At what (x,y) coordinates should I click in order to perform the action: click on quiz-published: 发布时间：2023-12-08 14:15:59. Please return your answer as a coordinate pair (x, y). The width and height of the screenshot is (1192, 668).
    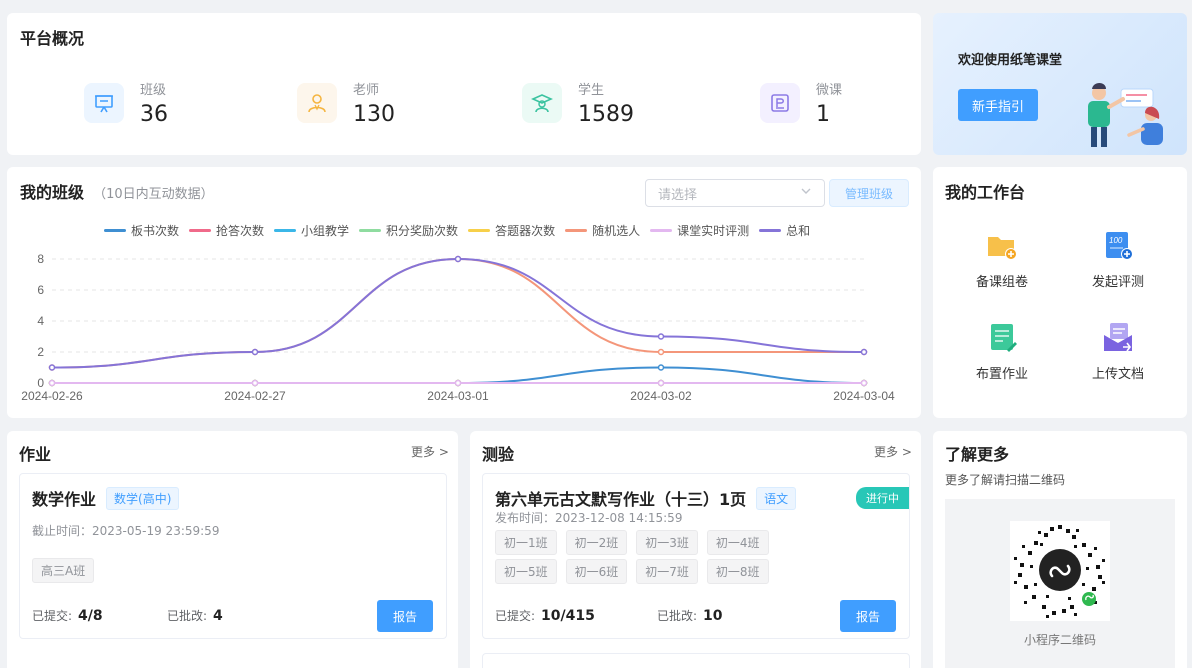
    Looking at the image, I should click on (589, 518).